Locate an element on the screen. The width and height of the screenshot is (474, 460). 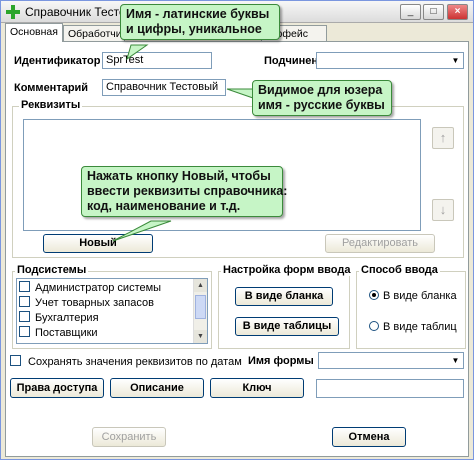
callout-line: код, наименование и т.д. is located at coordinates (164, 206).